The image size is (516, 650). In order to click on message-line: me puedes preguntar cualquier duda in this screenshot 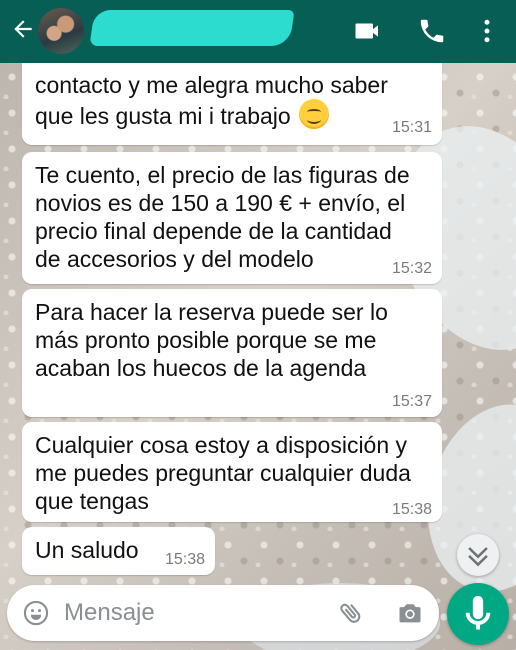, I will do `click(223, 473)`.